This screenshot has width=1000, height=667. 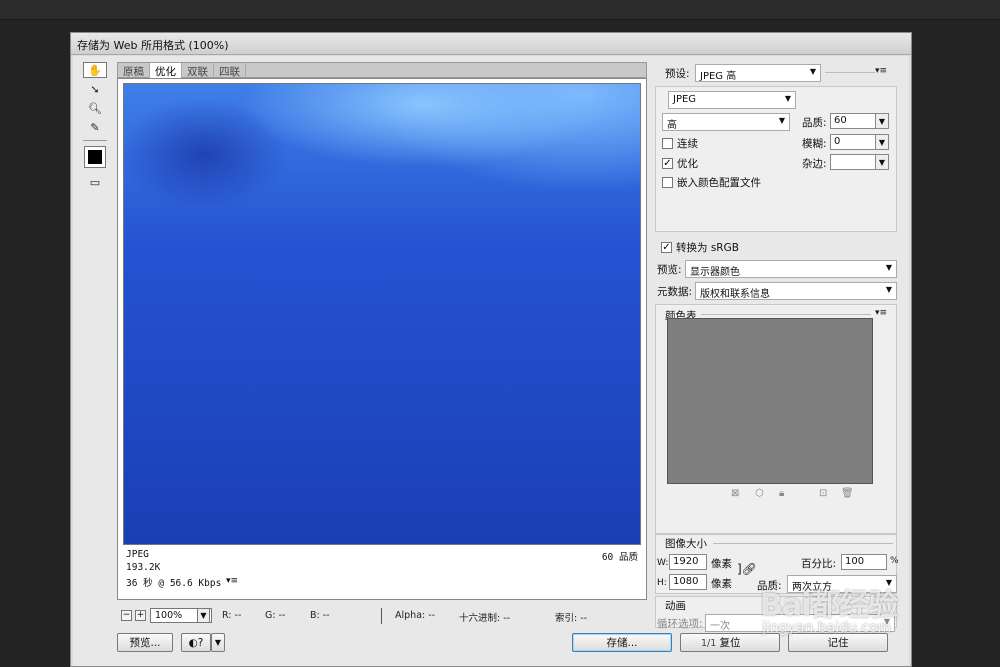 I want to click on view-tabs: 原稿 优化 双联 四联, so click(x=382, y=70).